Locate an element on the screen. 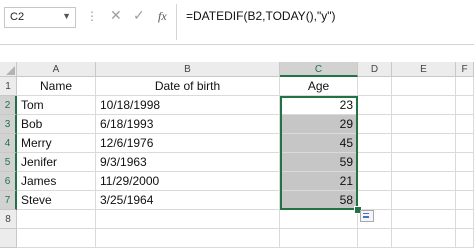 Image resolution: width=474 pixels, height=248 pixels. formula-separator is located at coordinates (176, 22).